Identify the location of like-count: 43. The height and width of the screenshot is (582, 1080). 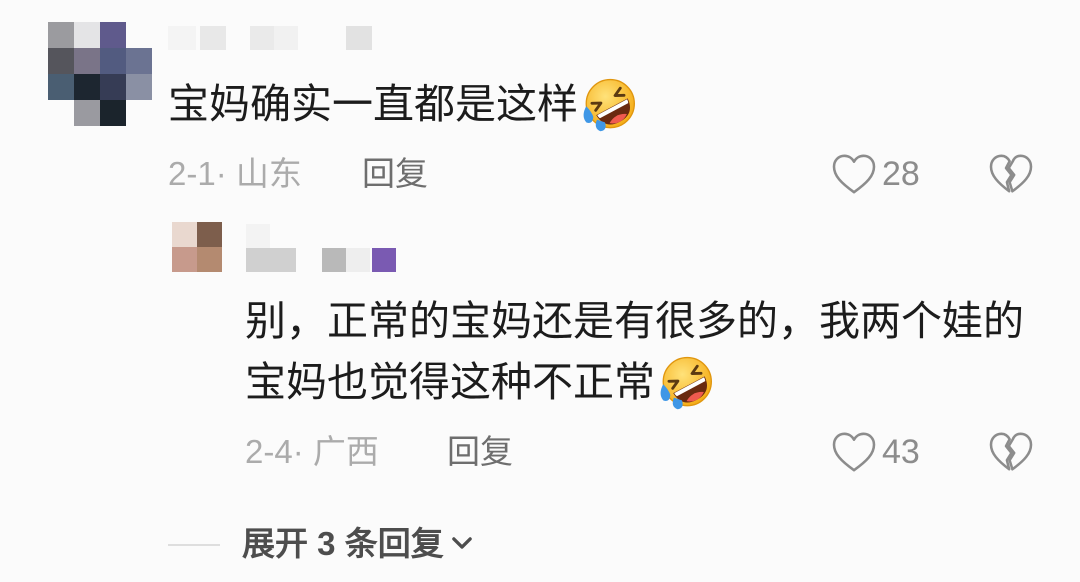
(901, 452).